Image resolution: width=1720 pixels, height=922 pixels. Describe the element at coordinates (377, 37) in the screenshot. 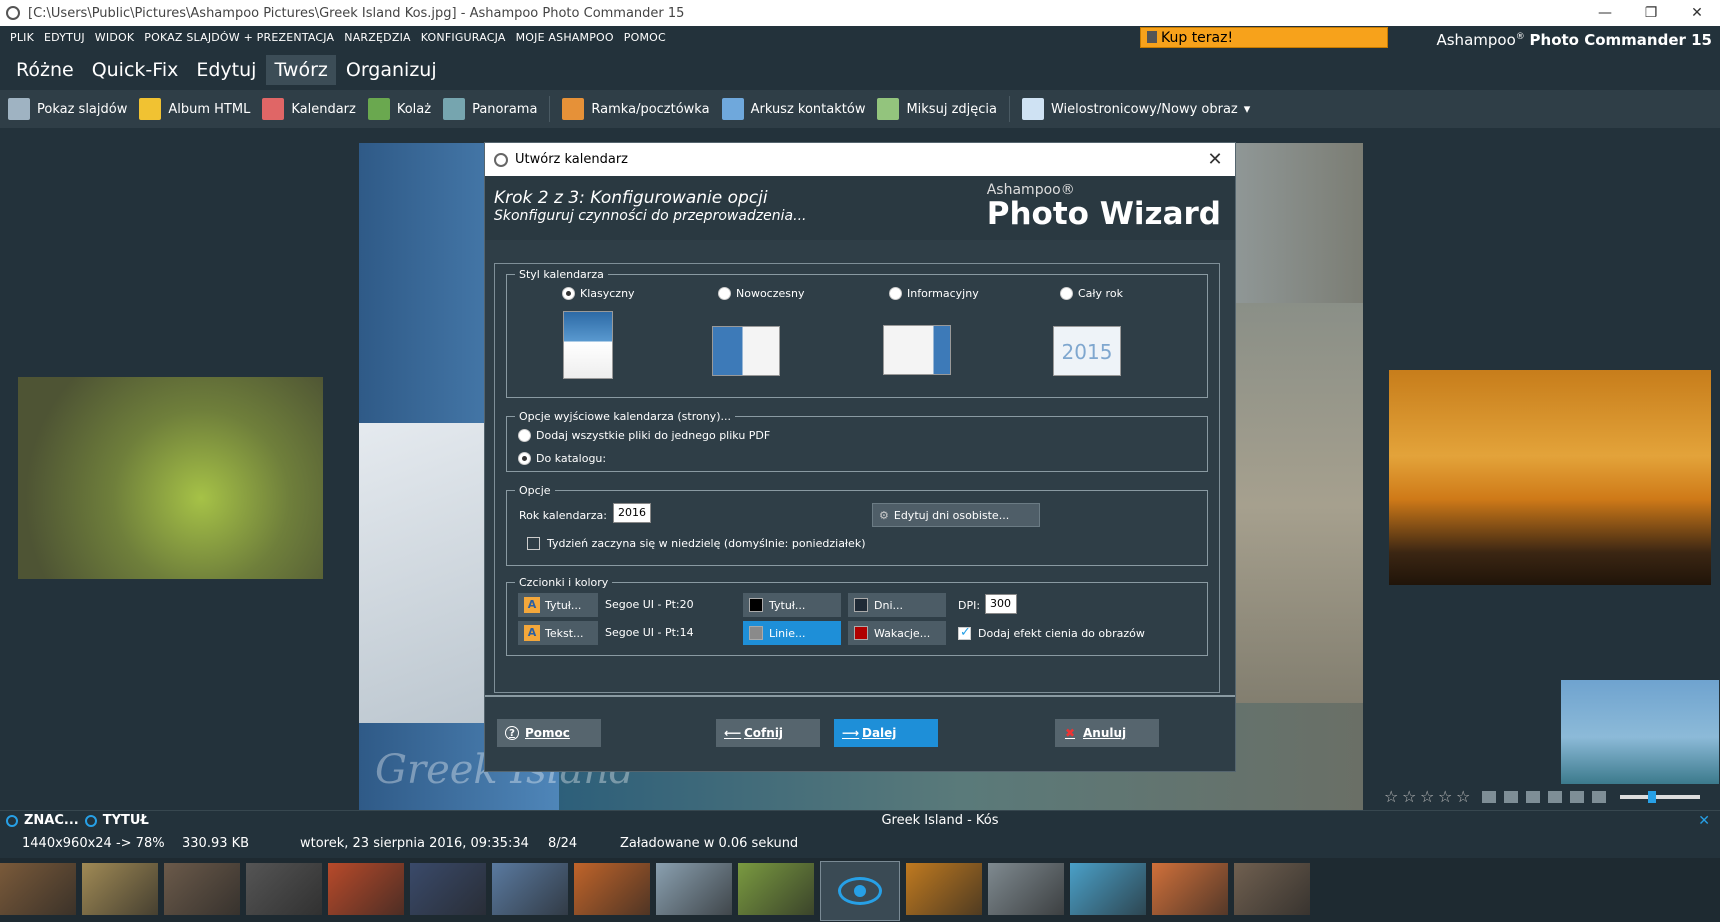

I see `menu-narzedzia: NARZĘDZIA` at that location.